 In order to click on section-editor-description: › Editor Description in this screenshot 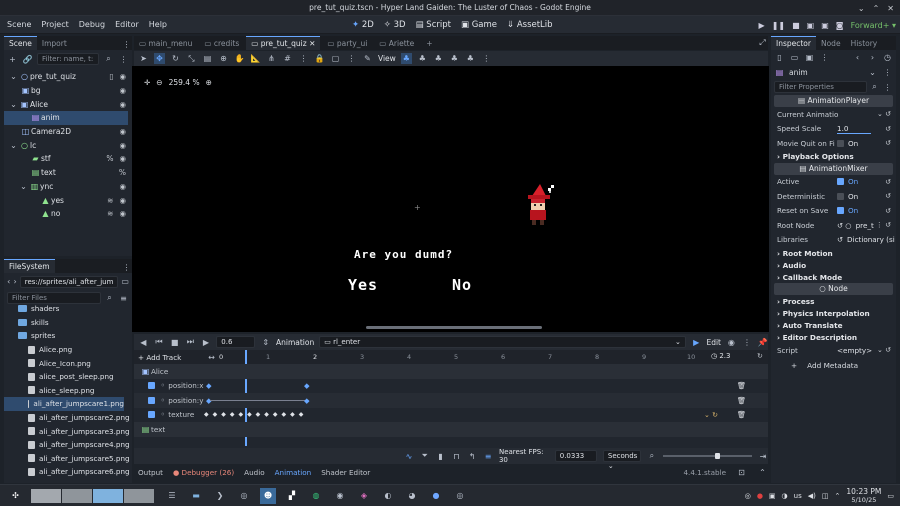, I will do `click(833, 337)`.